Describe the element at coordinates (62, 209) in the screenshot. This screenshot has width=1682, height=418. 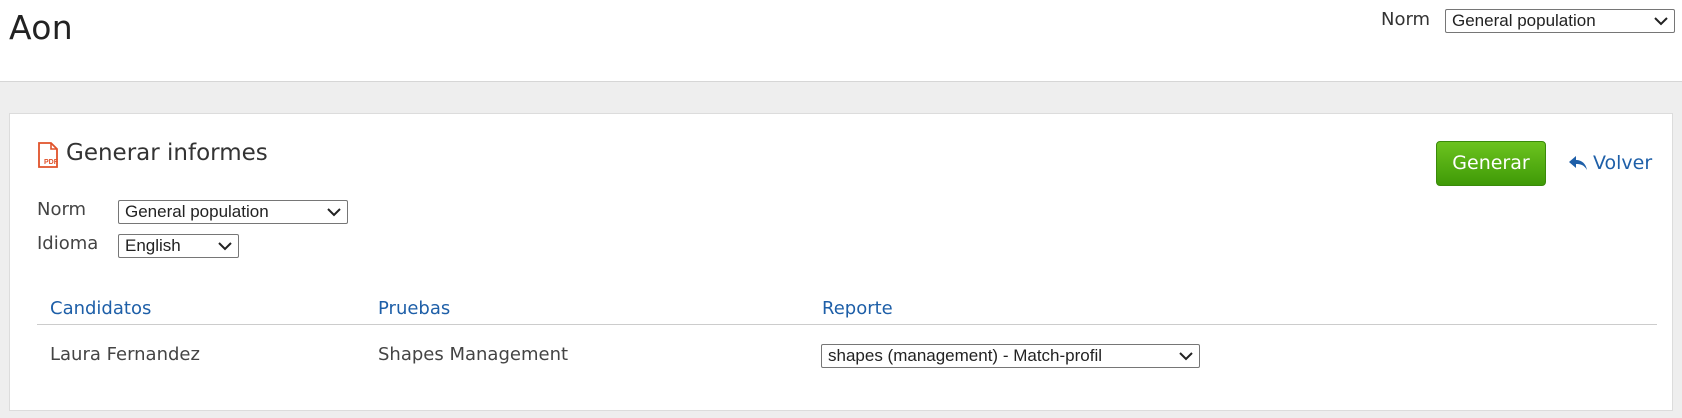
I see `norm-label: Norm` at that location.